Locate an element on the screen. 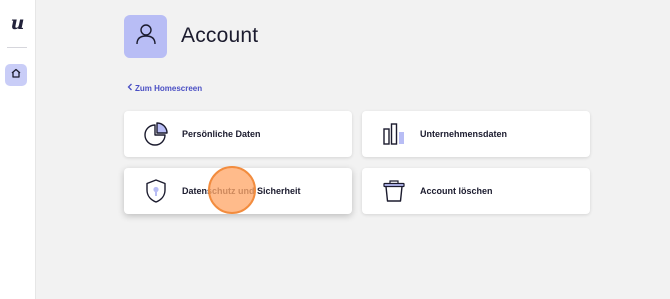  sidebar-home-button is located at coordinates (16, 75).